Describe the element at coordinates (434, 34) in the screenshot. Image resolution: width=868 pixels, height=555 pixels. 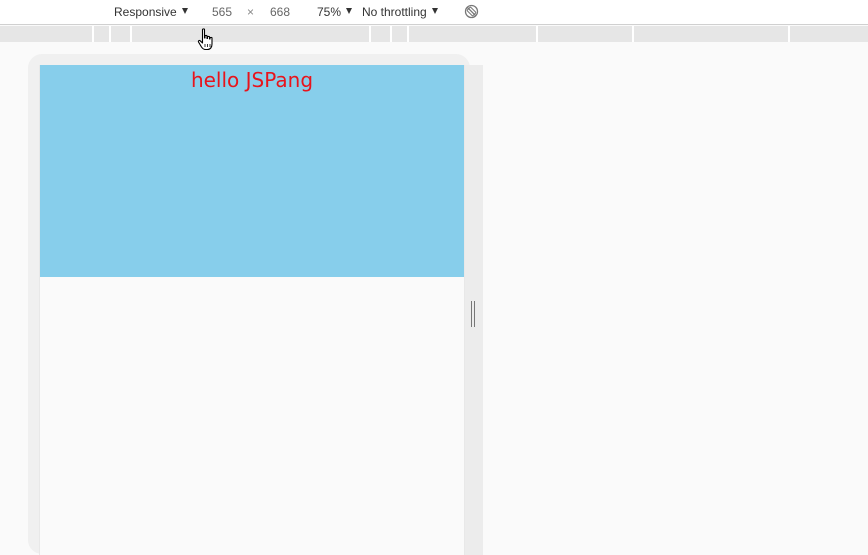
I see `media-query-ruler` at that location.